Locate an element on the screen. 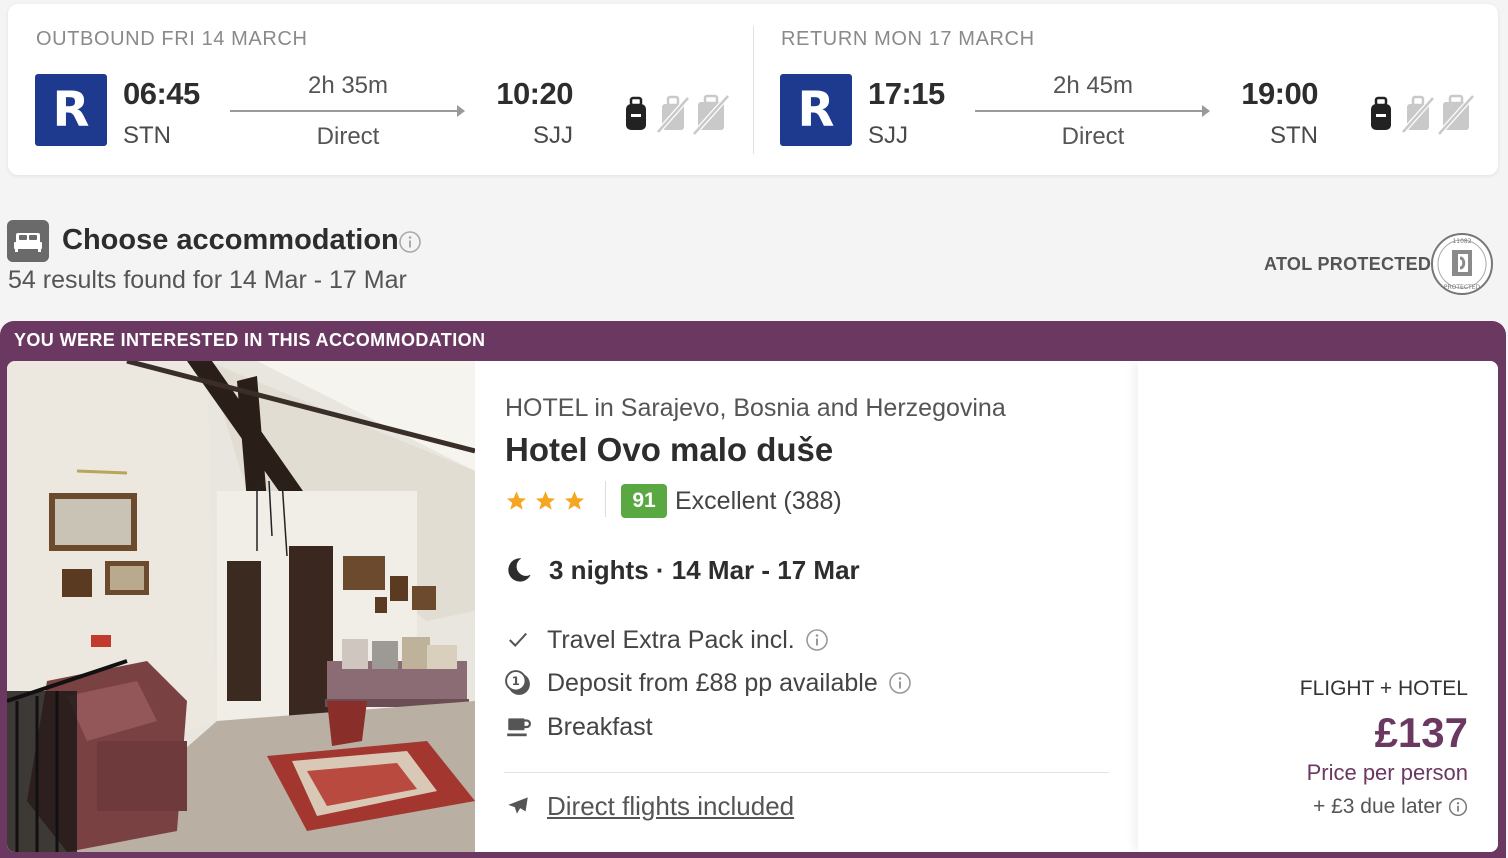  arrival-time: 19:00 is located at coordinates (1279, 93).